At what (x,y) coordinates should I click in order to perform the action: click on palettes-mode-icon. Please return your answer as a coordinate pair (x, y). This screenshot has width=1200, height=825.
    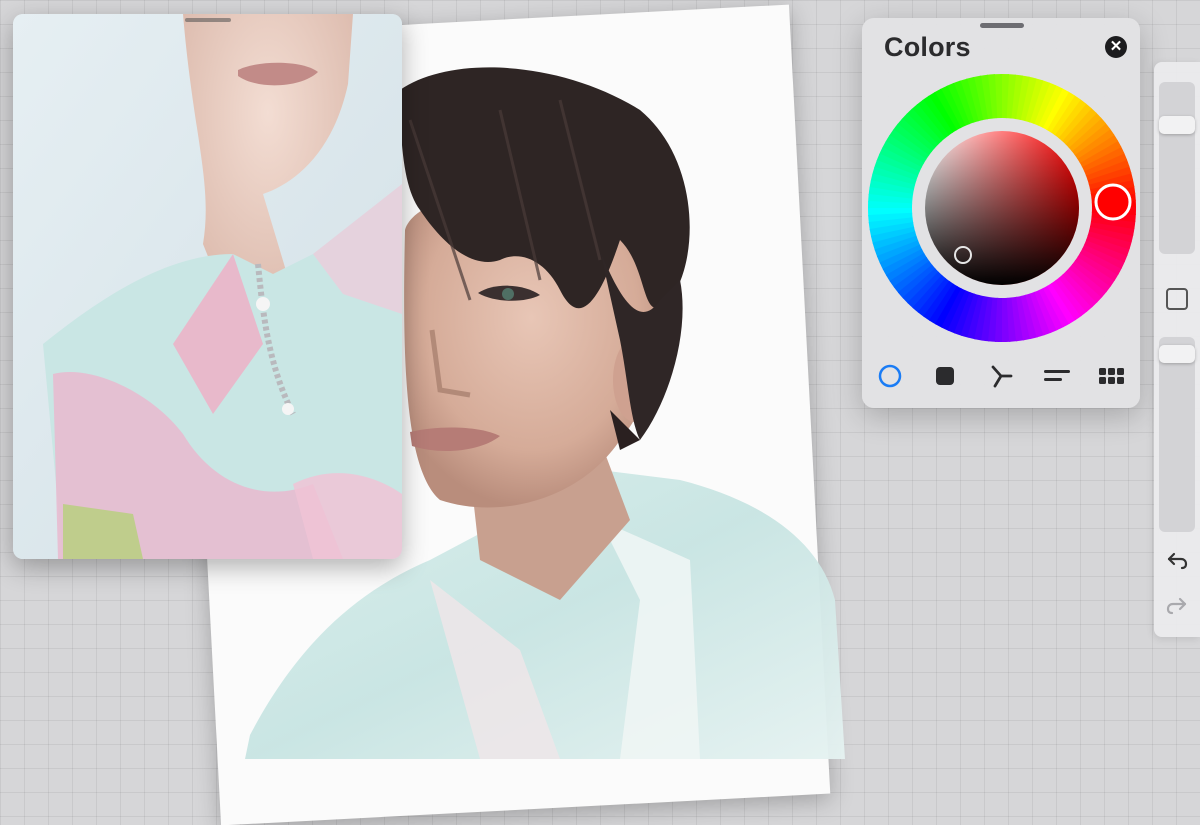
    Looking at the image, I should click on (1112, 376).